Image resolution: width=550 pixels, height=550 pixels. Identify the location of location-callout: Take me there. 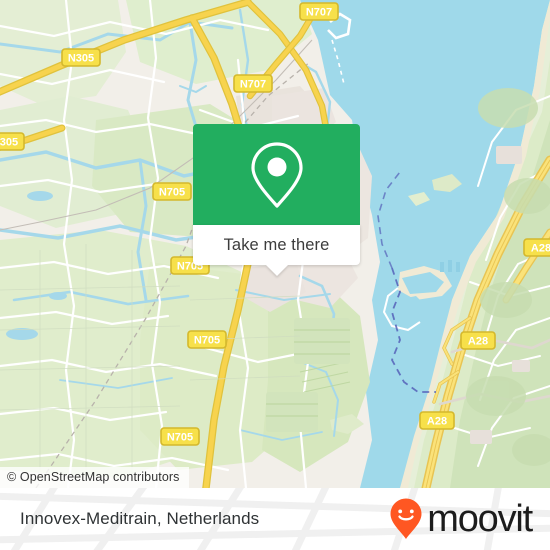
(276, 200).